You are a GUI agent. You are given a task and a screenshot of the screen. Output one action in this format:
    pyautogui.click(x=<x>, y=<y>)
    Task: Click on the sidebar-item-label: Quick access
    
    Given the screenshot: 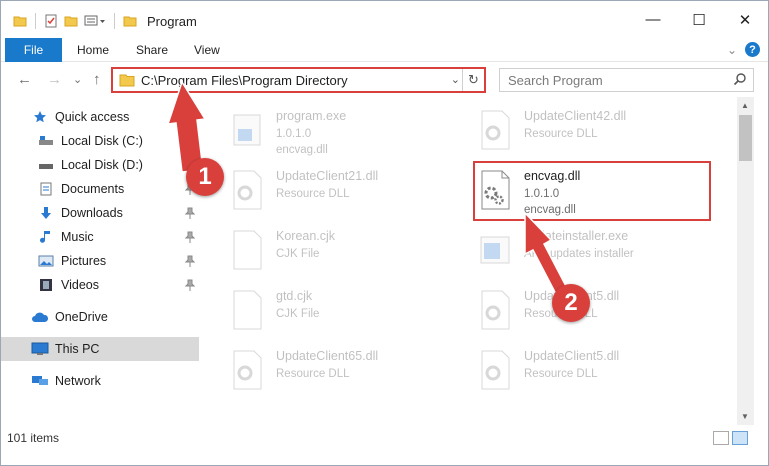 What is the action you would take?
    pyautogui.click(x=92, y=117)
    